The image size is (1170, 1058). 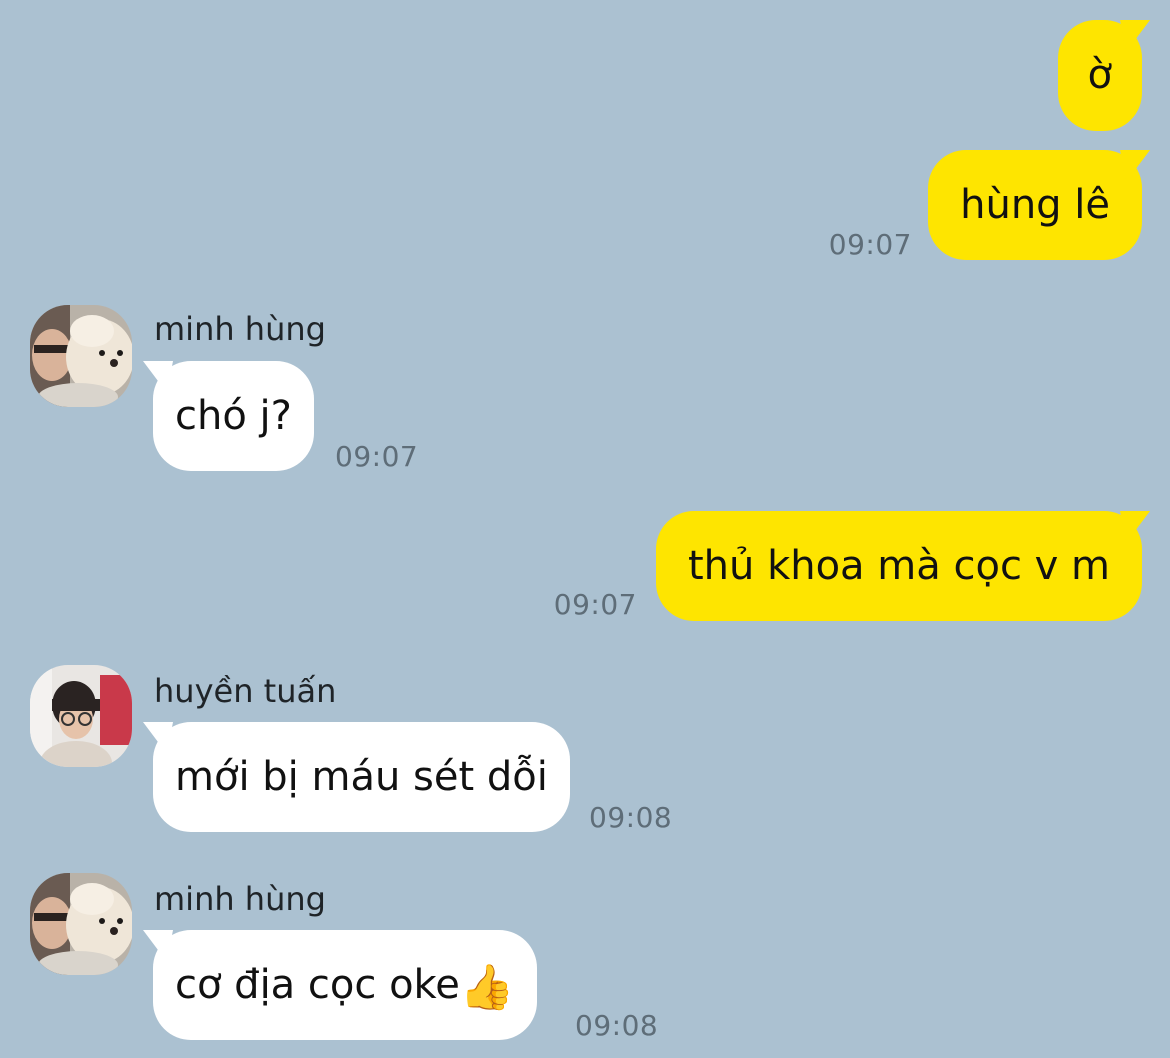 What do you see at coordinates (487, 987) in the screenshot?
I see `thumbs-up-icon: 👍` at bounding box center [487, 987].